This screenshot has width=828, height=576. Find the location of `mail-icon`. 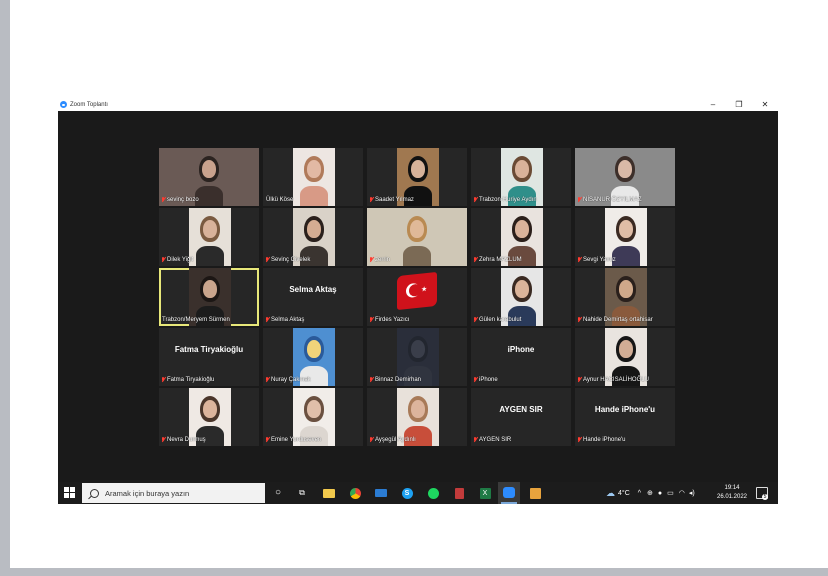

mail-icon is located at coordinates (381, 493).